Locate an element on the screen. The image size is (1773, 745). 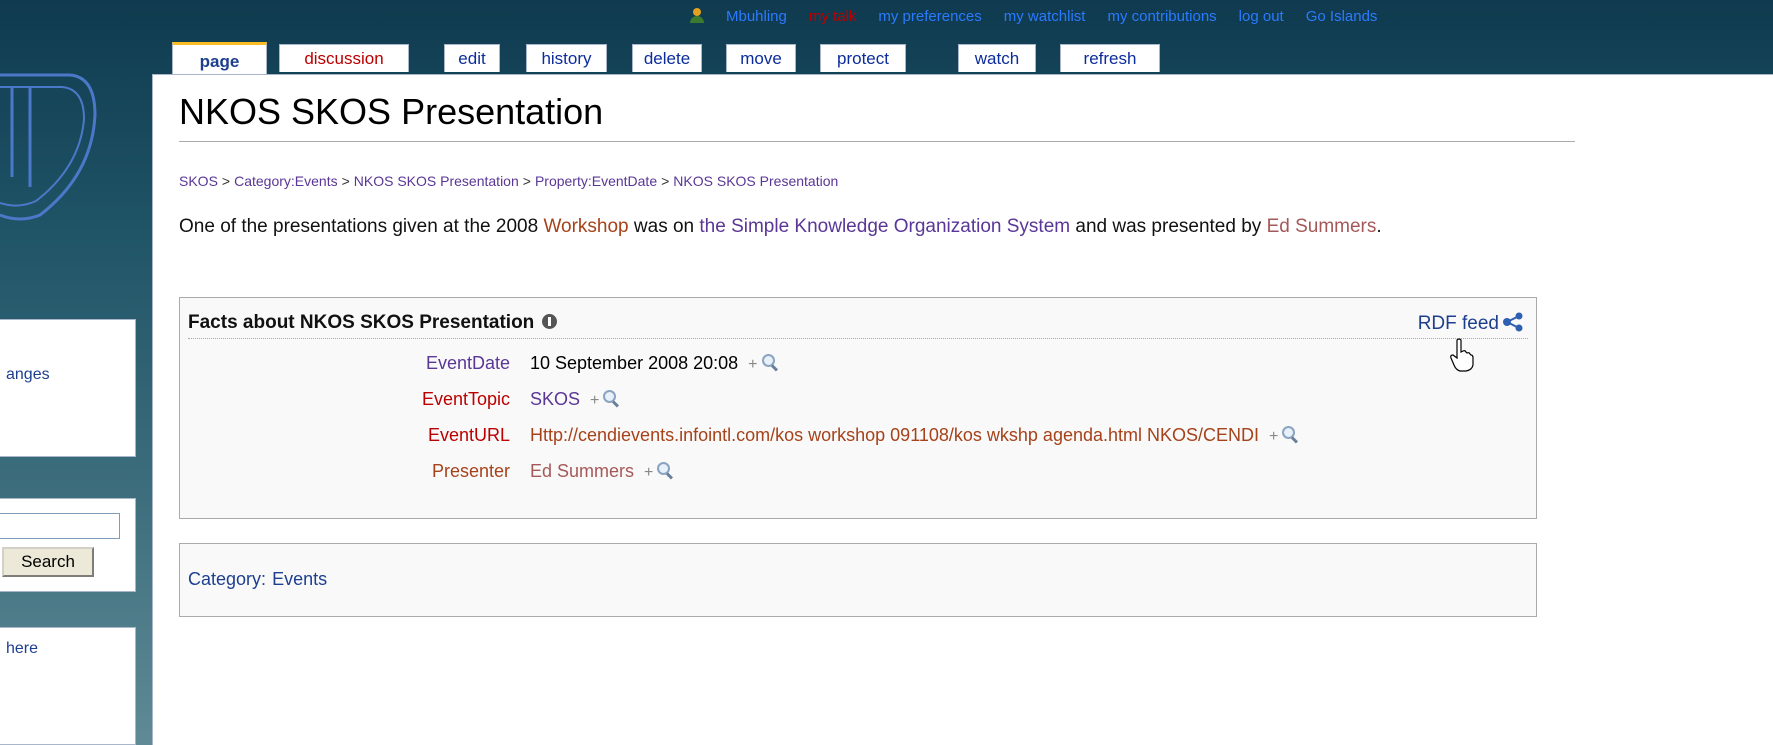
intro-text: was on is located at coordinates (664, 226).